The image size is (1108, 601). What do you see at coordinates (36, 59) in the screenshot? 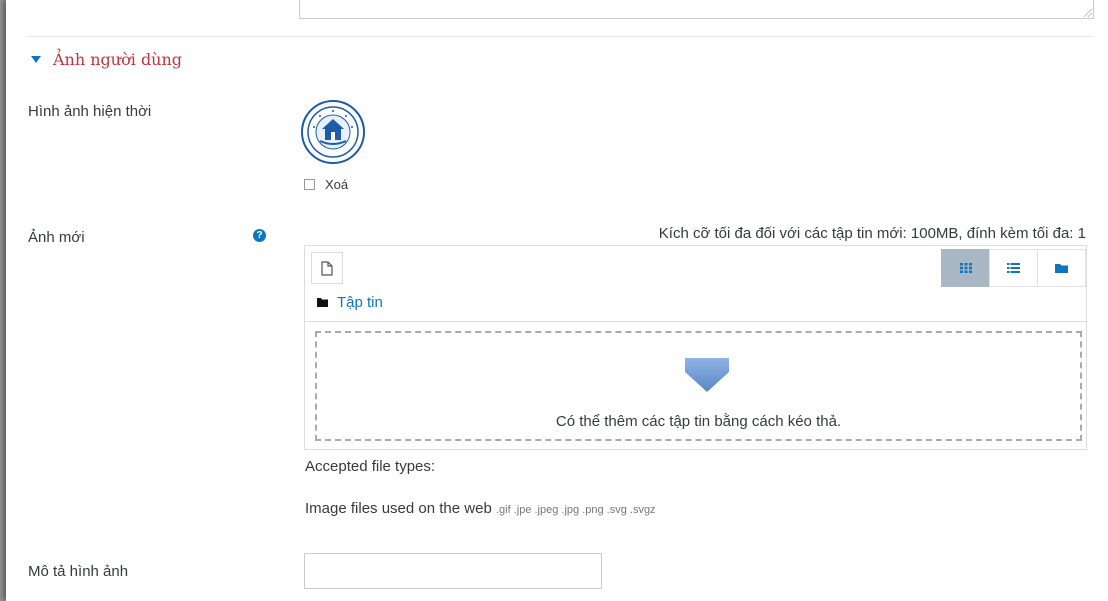
I see `caret-down-icon` at bounding box center [36, 59].